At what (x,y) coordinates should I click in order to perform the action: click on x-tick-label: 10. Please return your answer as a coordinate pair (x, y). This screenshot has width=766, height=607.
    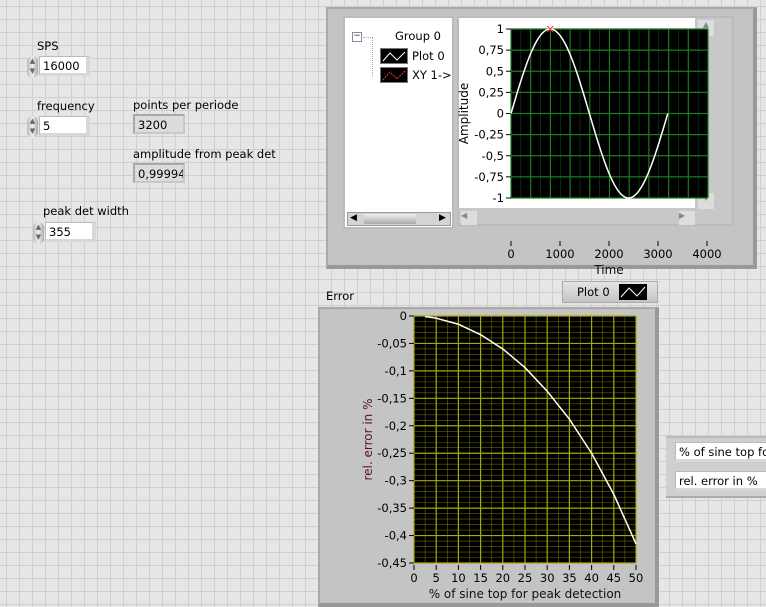
    Looking at the image, I should click on (458, 578).